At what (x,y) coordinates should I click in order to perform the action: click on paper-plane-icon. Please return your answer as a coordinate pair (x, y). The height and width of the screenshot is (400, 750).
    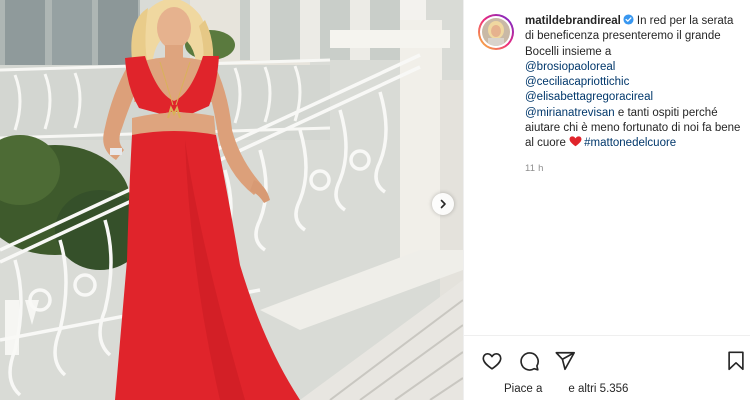
    Looking at the image, I should click on (565, 361).